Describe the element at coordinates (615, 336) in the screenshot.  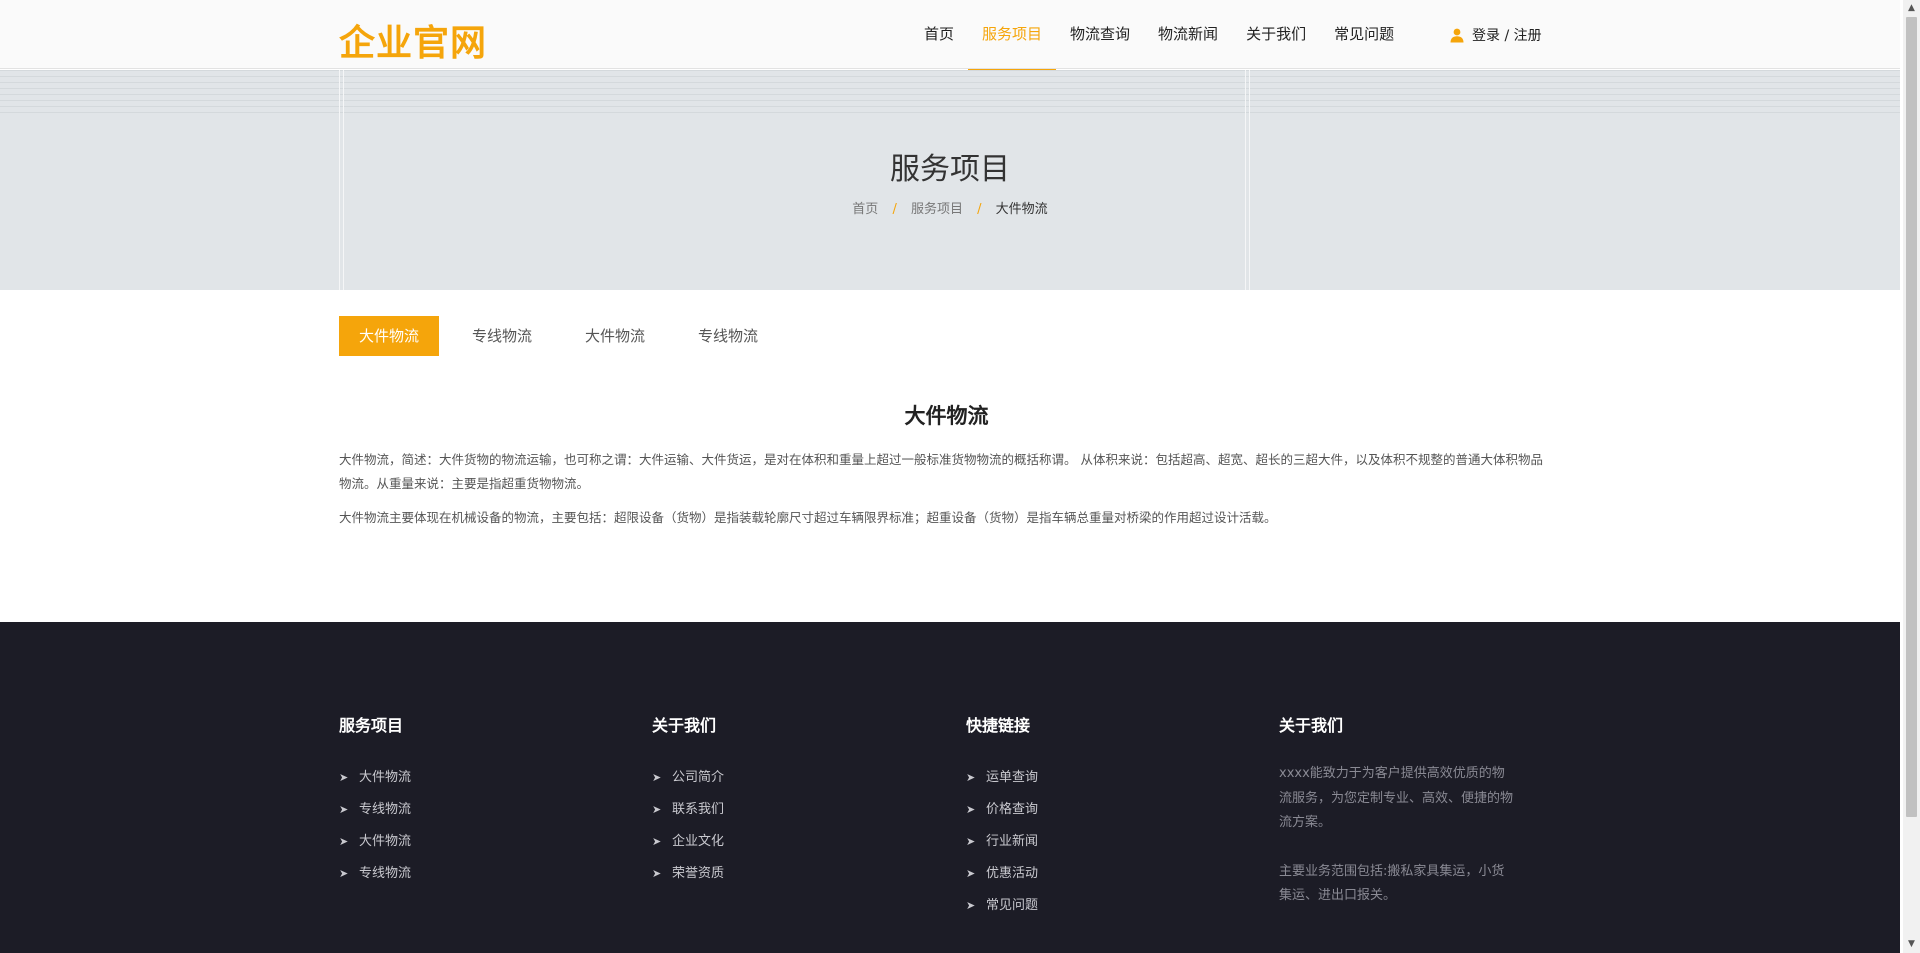
I see `tab-heavy-logistics-2: 大件物流` at that location.